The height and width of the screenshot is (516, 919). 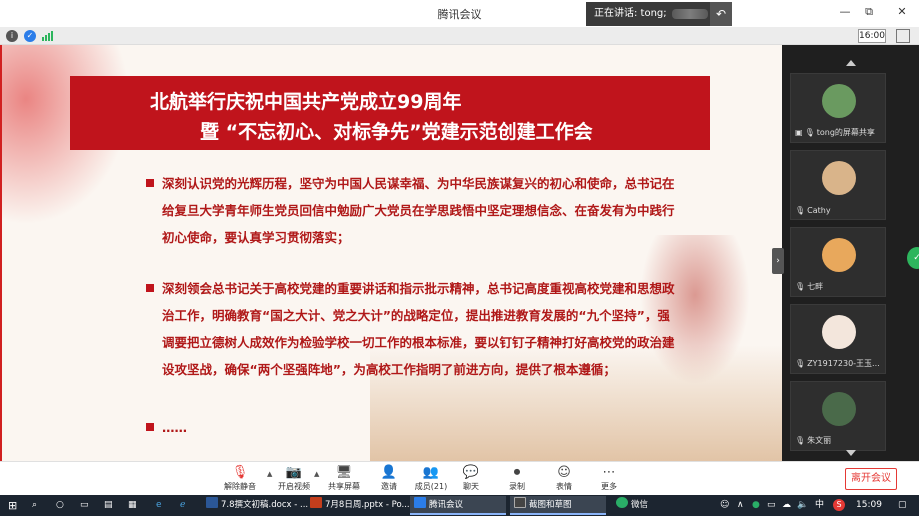 I want to click on ime-indicator: 中, so click(x=819, y=505).